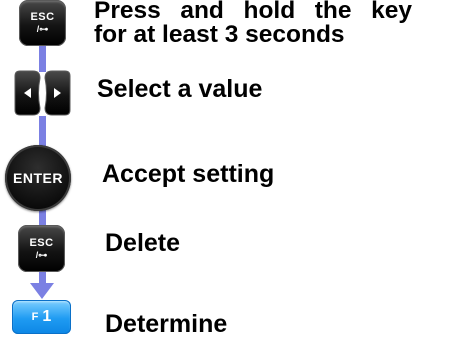 This screenshot has width=449, height=347. I want to click on esc-key-step-4: ESC /⊶, so click(41, 248).